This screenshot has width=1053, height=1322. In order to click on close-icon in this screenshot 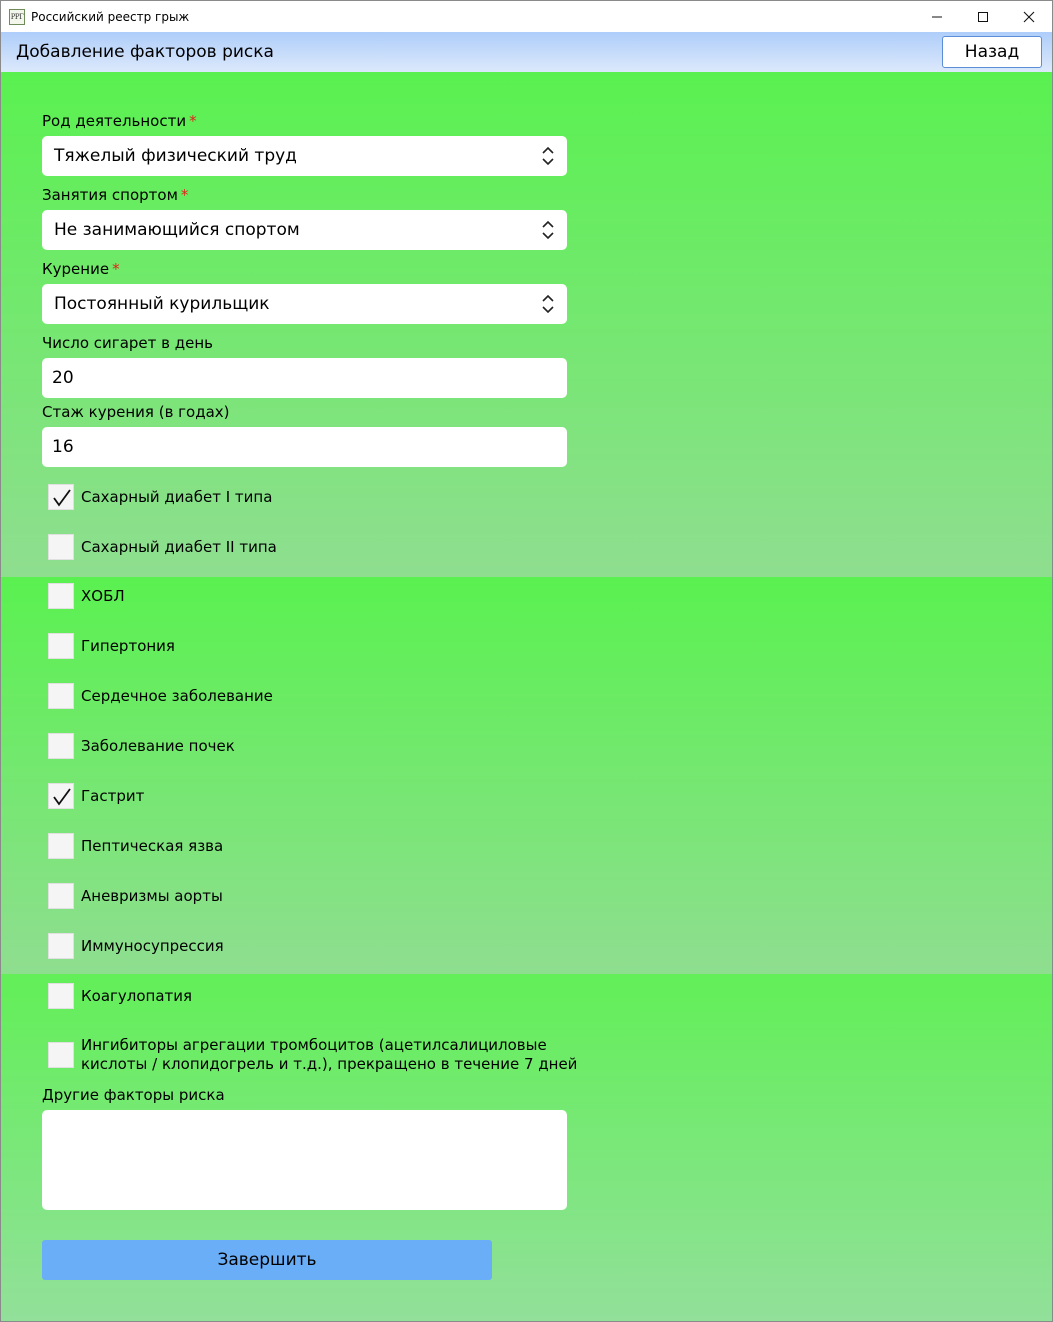, I will do `click(1029, 16)`.